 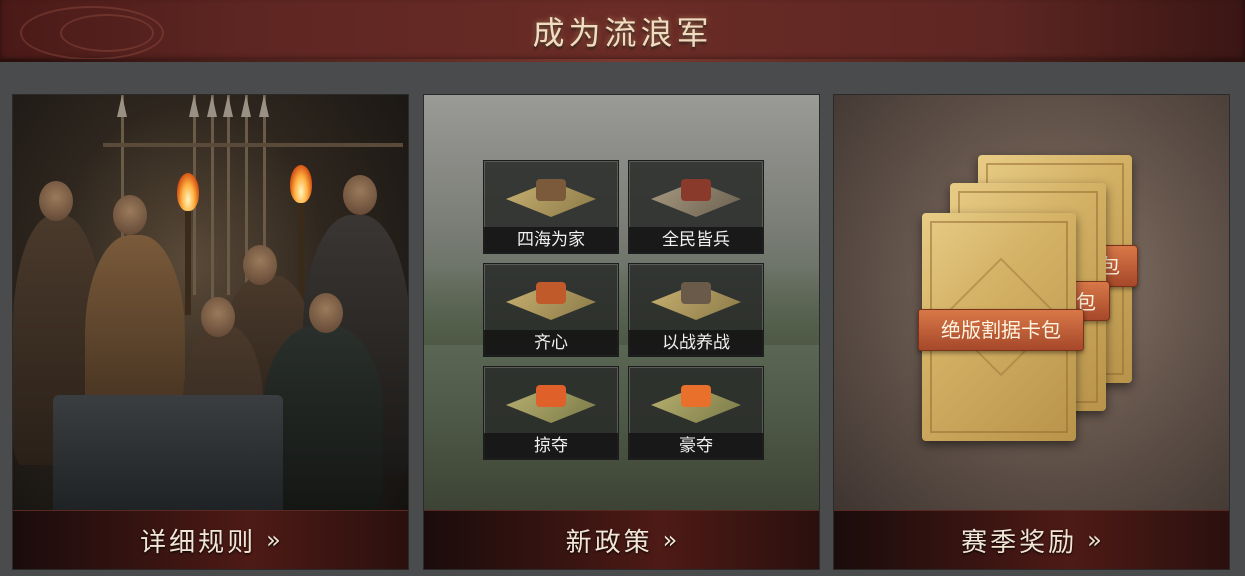 What do you see at coordinates (1019, 542) in the screenshot?
I see `rewards-button-label: 赛季奖励` at bounding box center [1019, 542].